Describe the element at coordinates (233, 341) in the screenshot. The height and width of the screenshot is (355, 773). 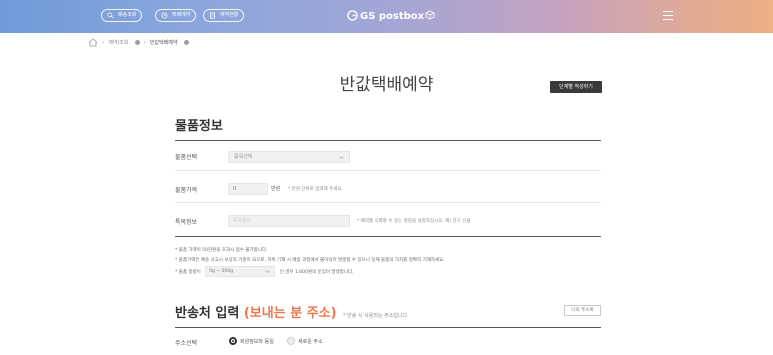
I see `radio-checked-icon` at that location.